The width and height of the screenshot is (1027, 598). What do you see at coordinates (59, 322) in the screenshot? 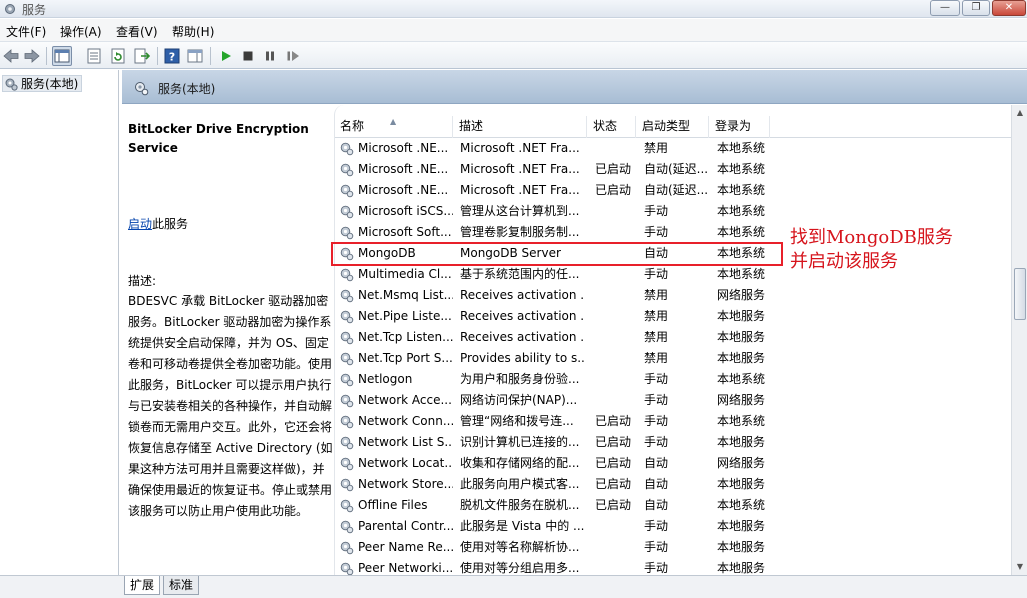
I see `console-tree: 服务(本地)` at bounding box center [59, 322].